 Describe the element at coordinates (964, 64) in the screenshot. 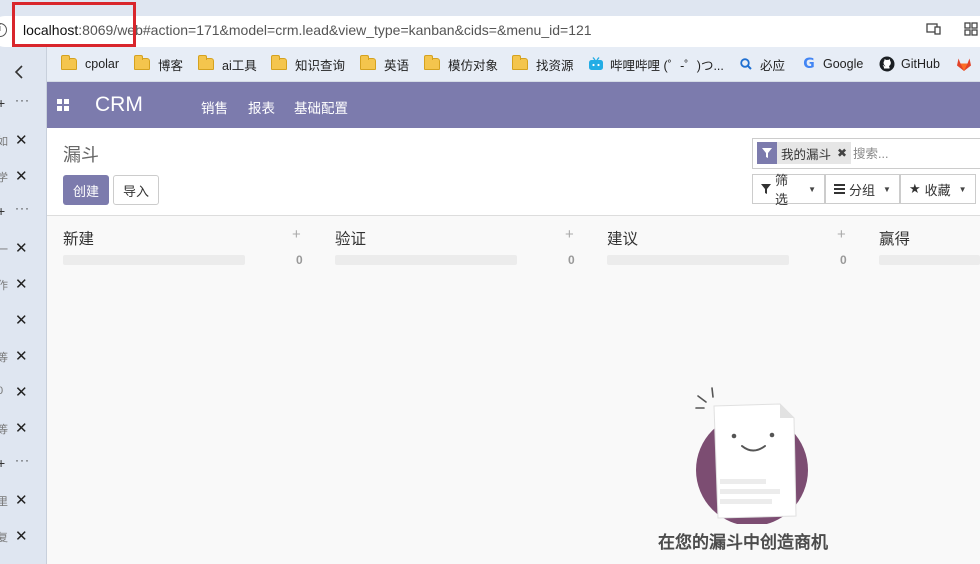

I see `gitlab-icon` at that location.